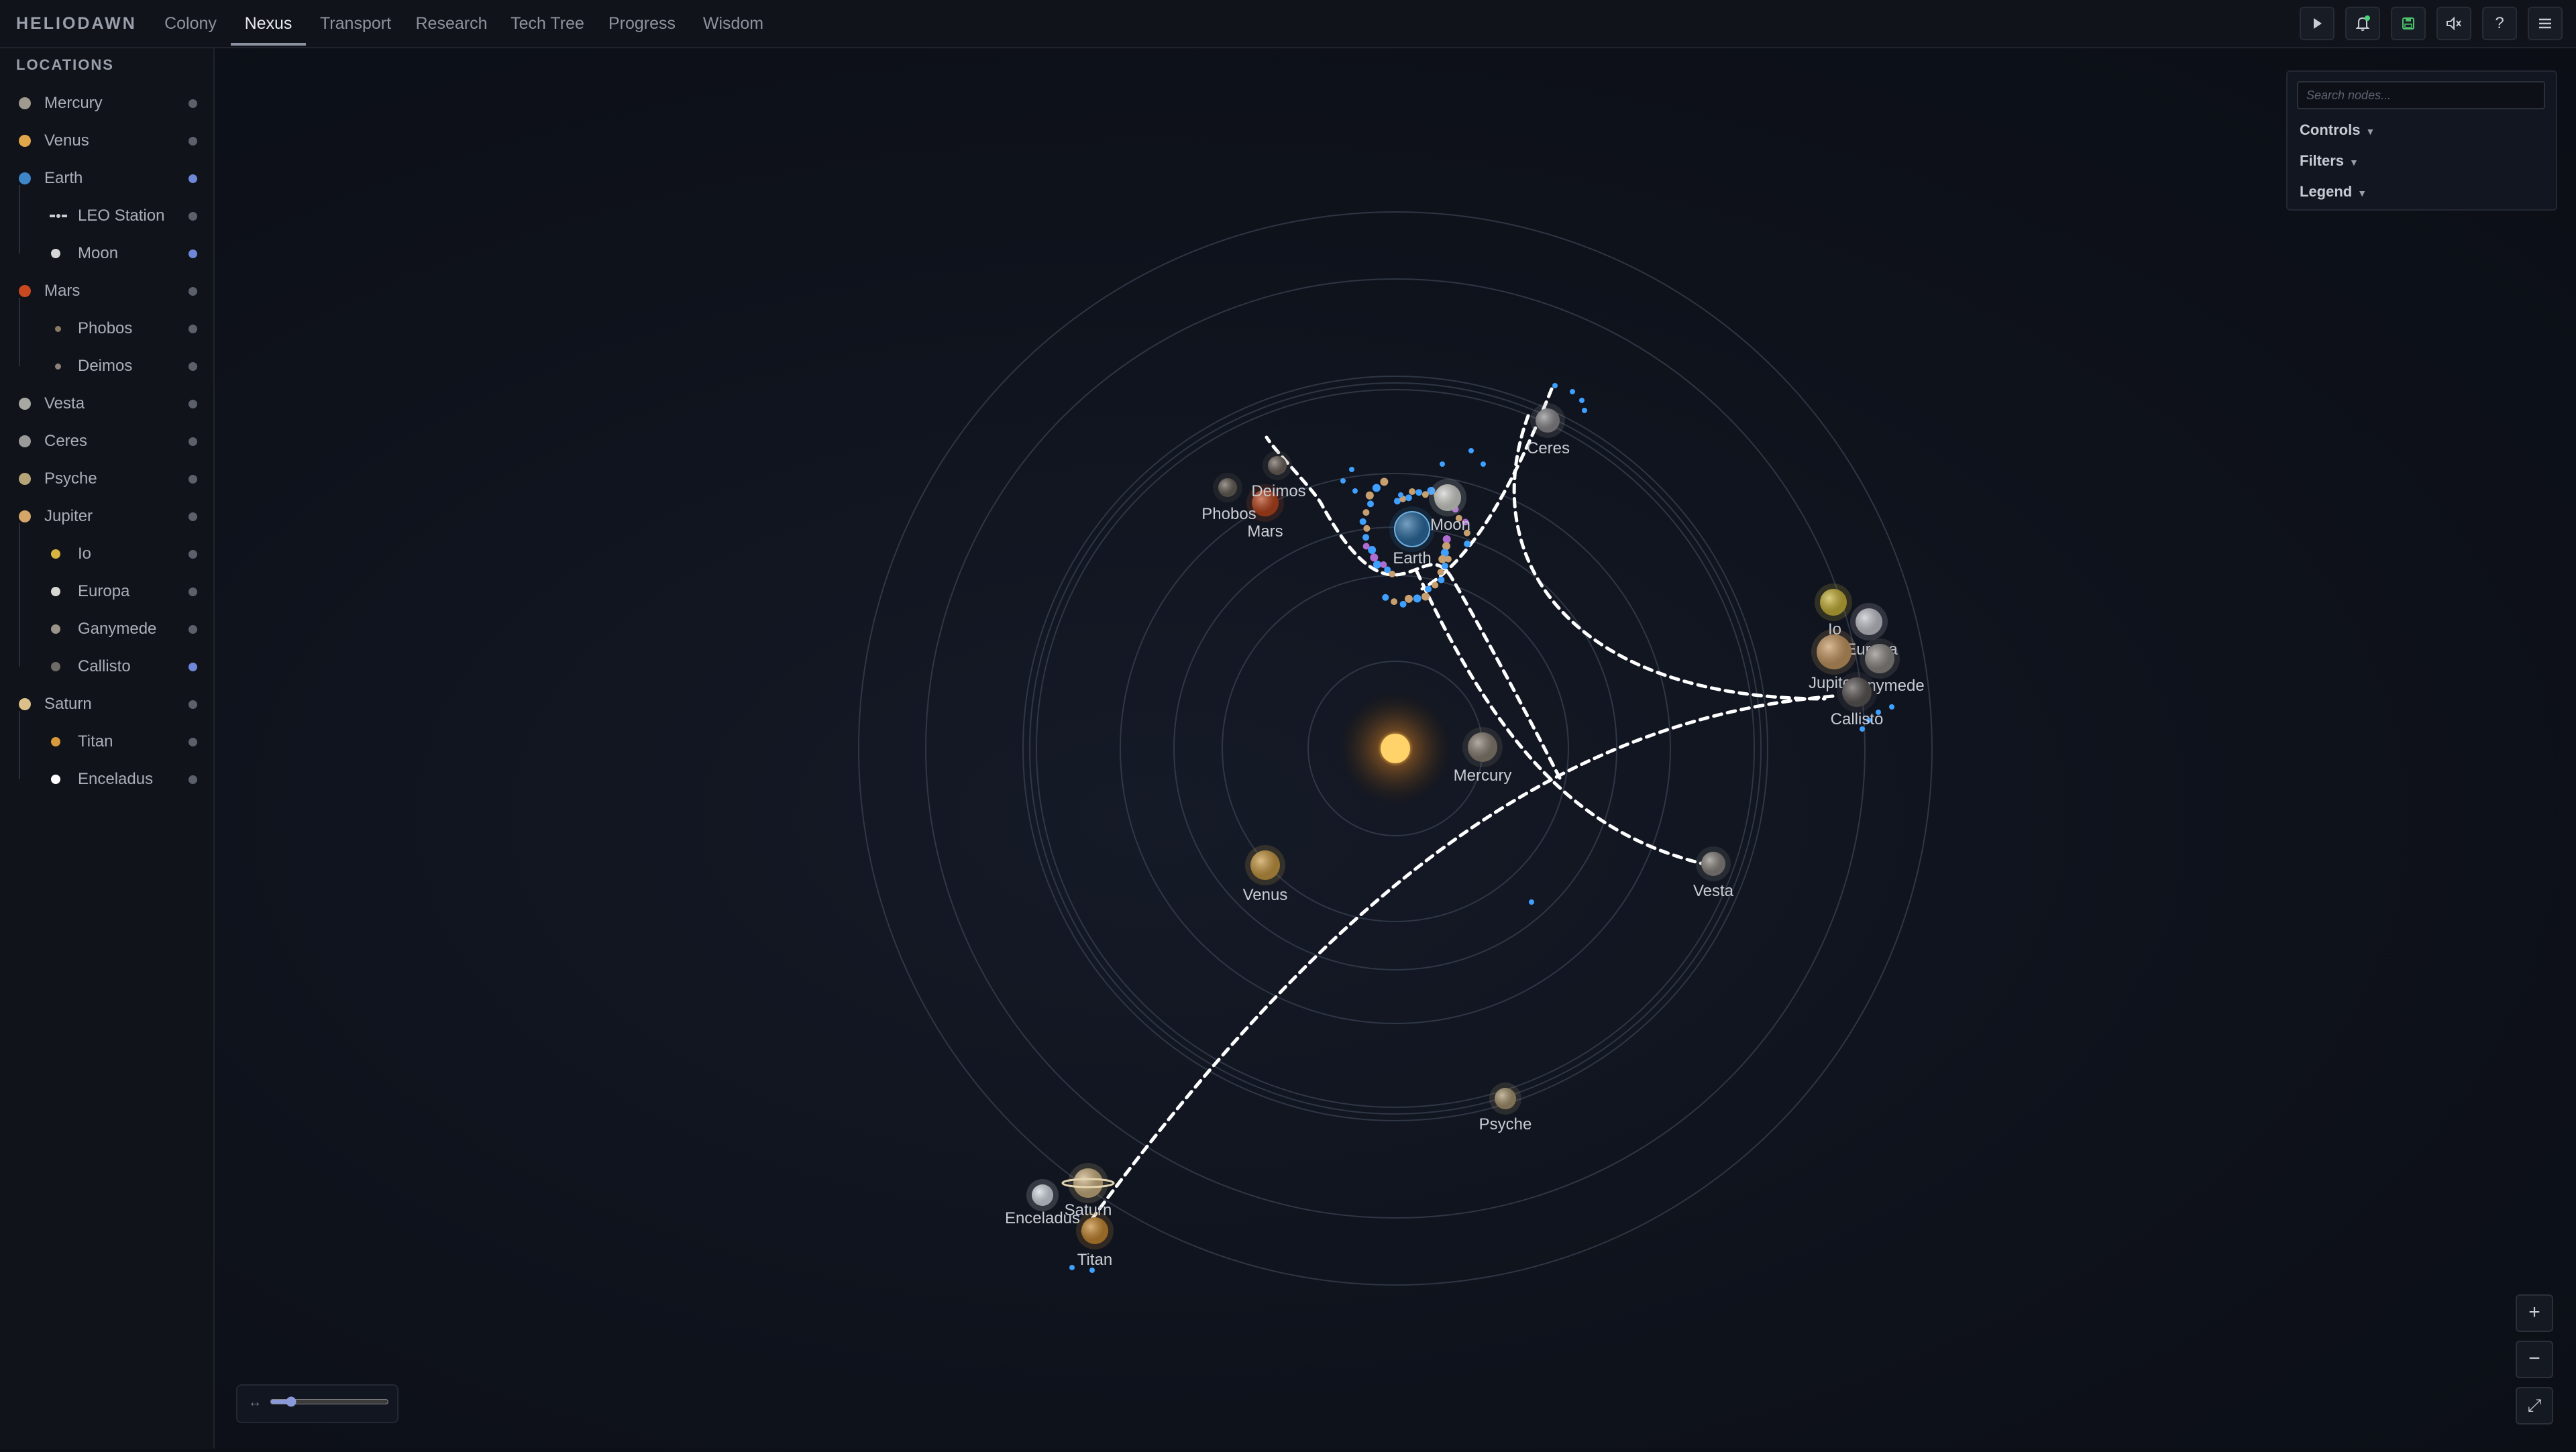 The image size is (2576, 1452). What do you see at coordinates (2337, 130) in the screenshot?
I see `controls-section-toggle: Controls ▼` at bounding box center [2337, 130].